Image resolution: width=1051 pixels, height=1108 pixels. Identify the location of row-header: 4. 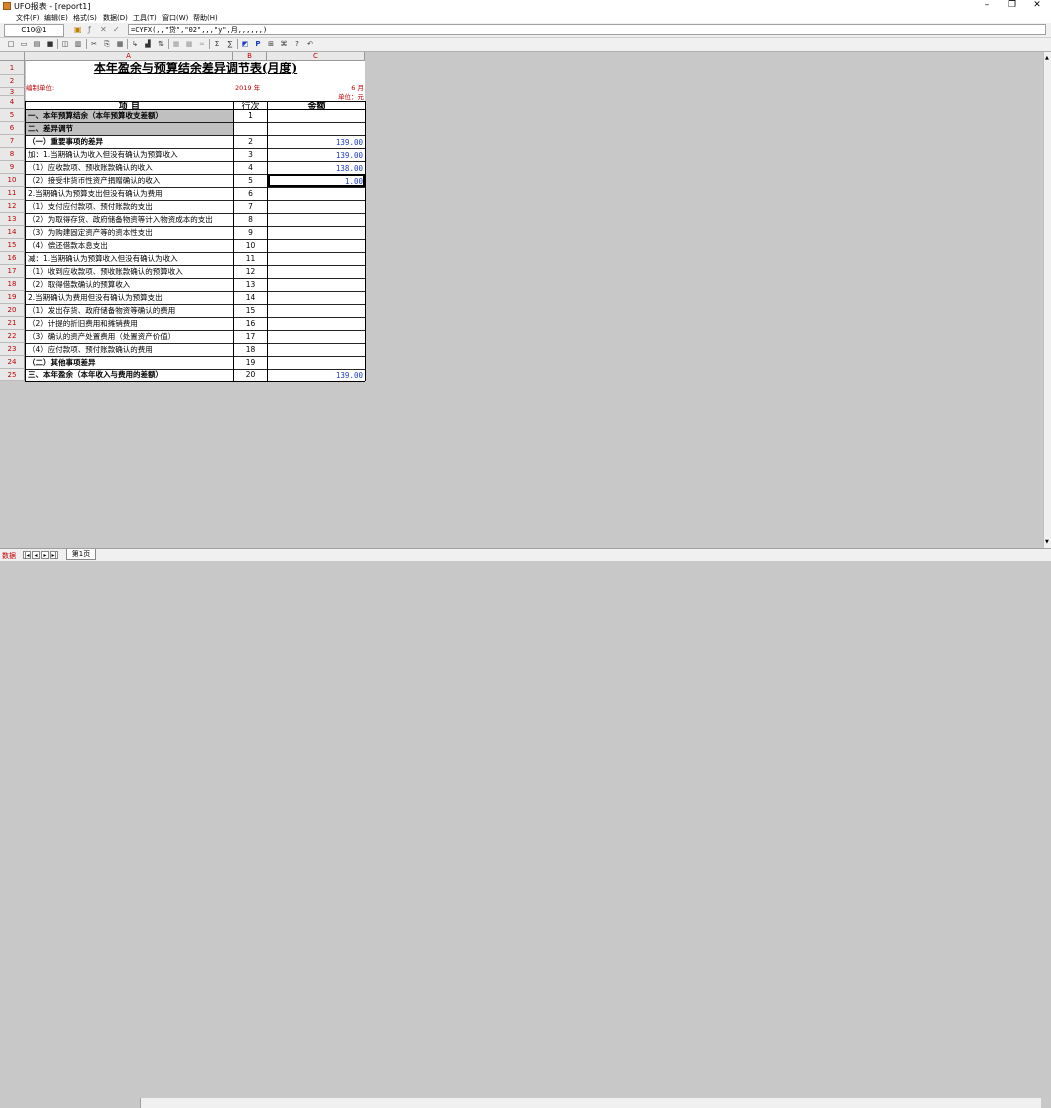
(12, 102).